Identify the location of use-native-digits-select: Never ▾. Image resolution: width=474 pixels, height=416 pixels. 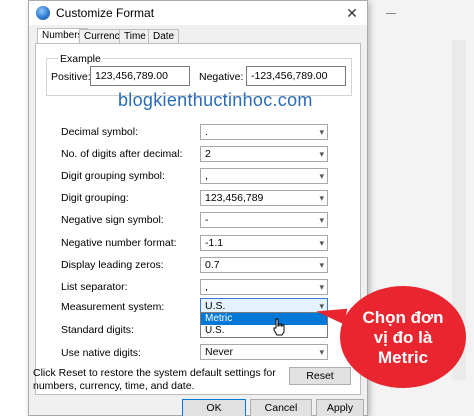
(264, 352).